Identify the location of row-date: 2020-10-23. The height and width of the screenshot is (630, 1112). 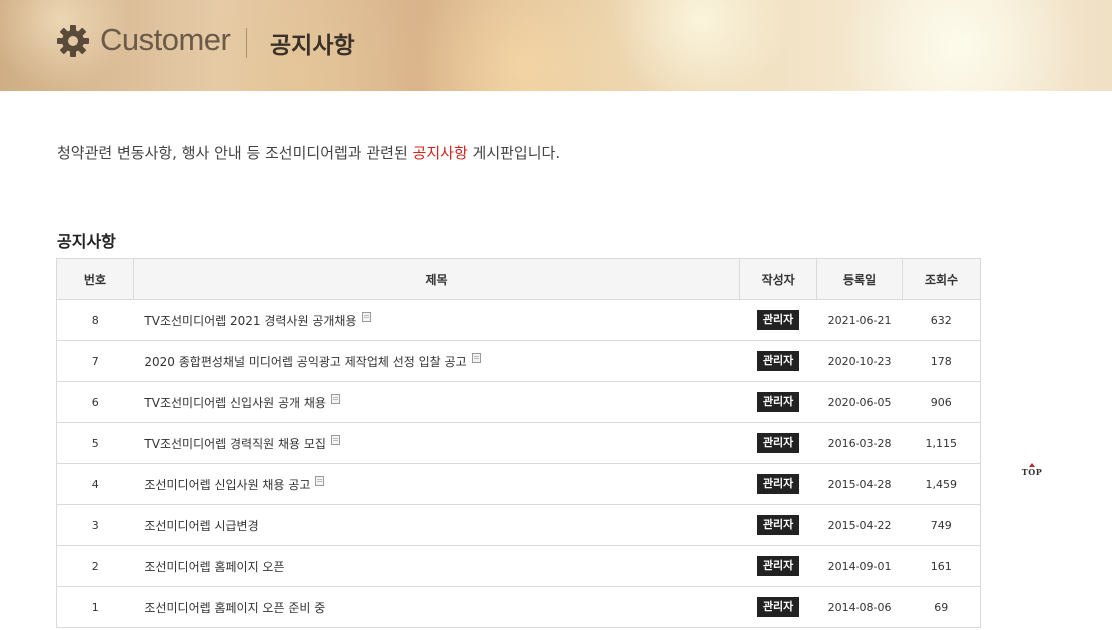
(859, 361).